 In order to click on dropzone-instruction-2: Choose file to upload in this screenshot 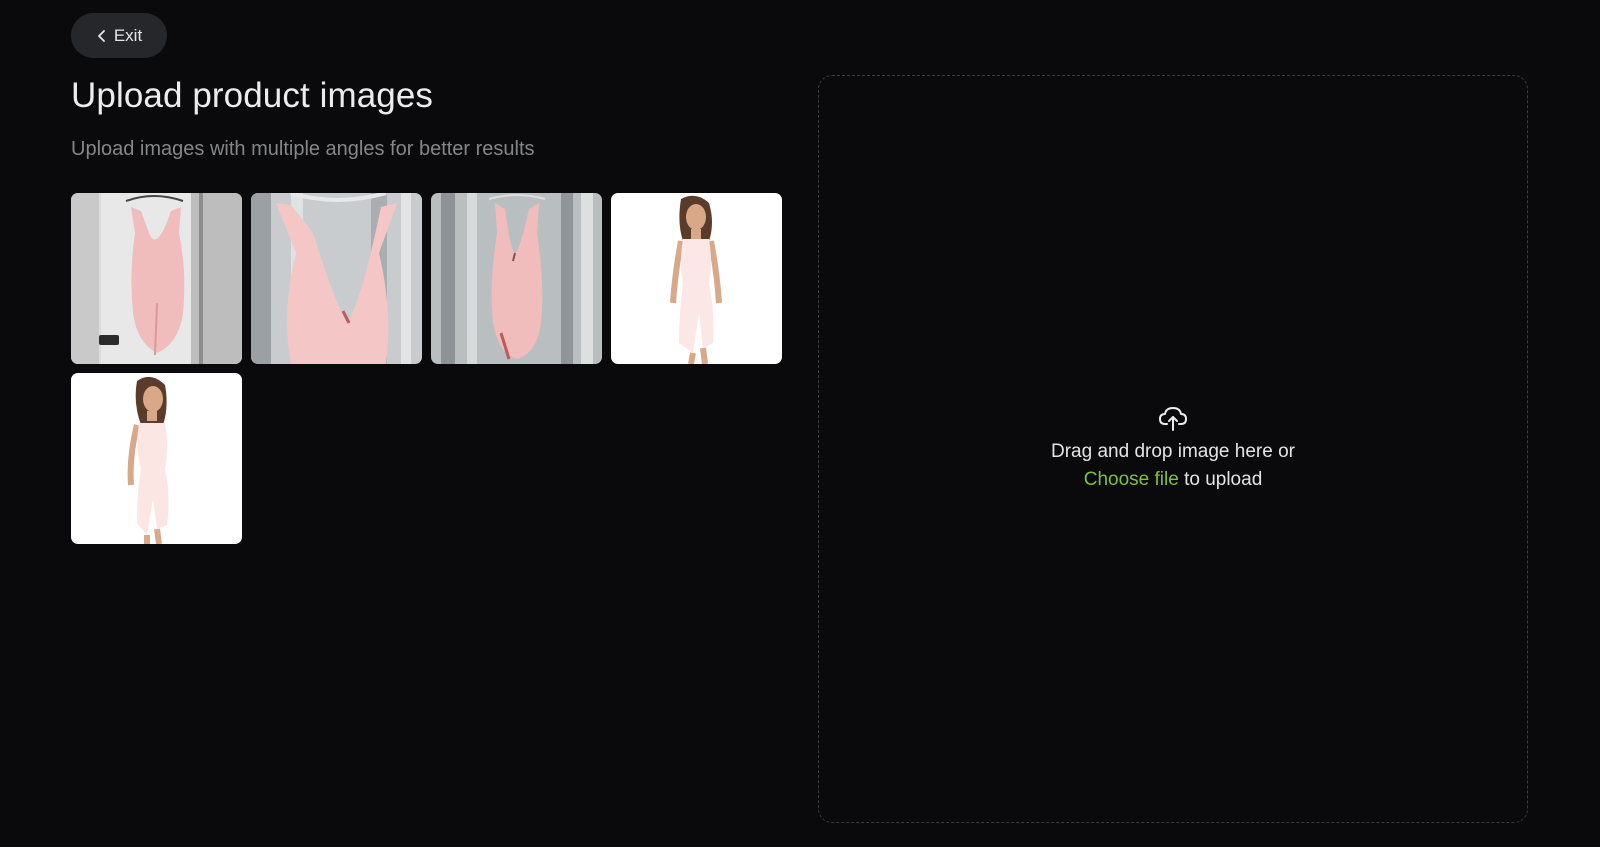, I will do `click(1173, 480)`.